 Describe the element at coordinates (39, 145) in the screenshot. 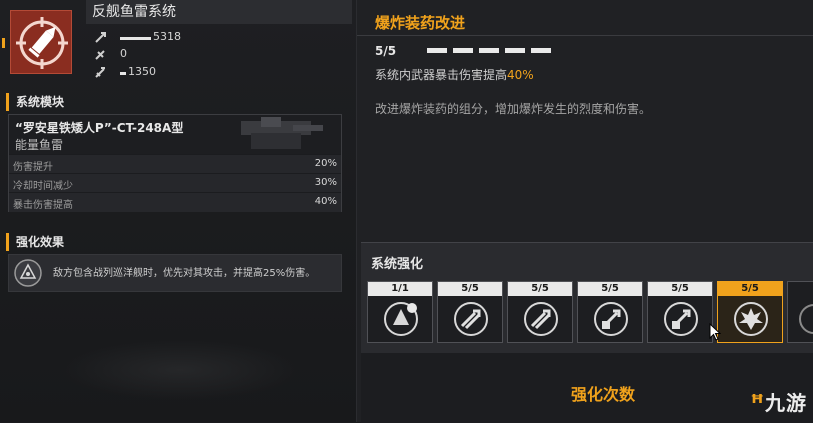

I see `module-type: 能量鱼雷` at that location.